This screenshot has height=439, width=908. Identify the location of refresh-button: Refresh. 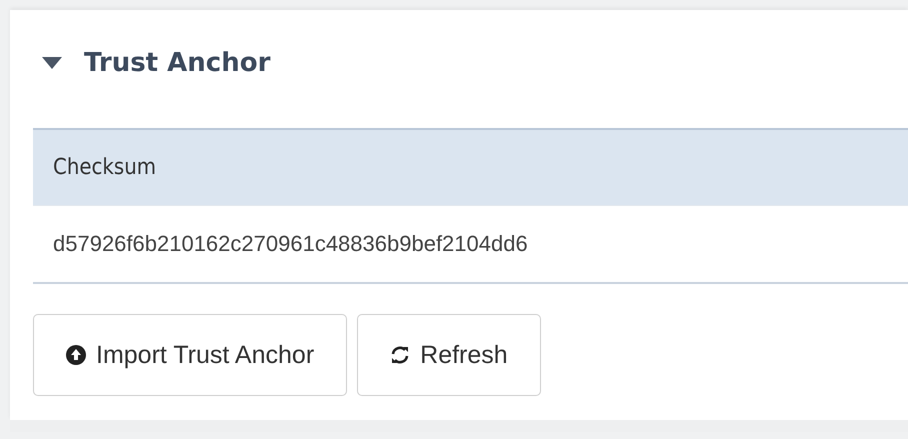
(449, 355).